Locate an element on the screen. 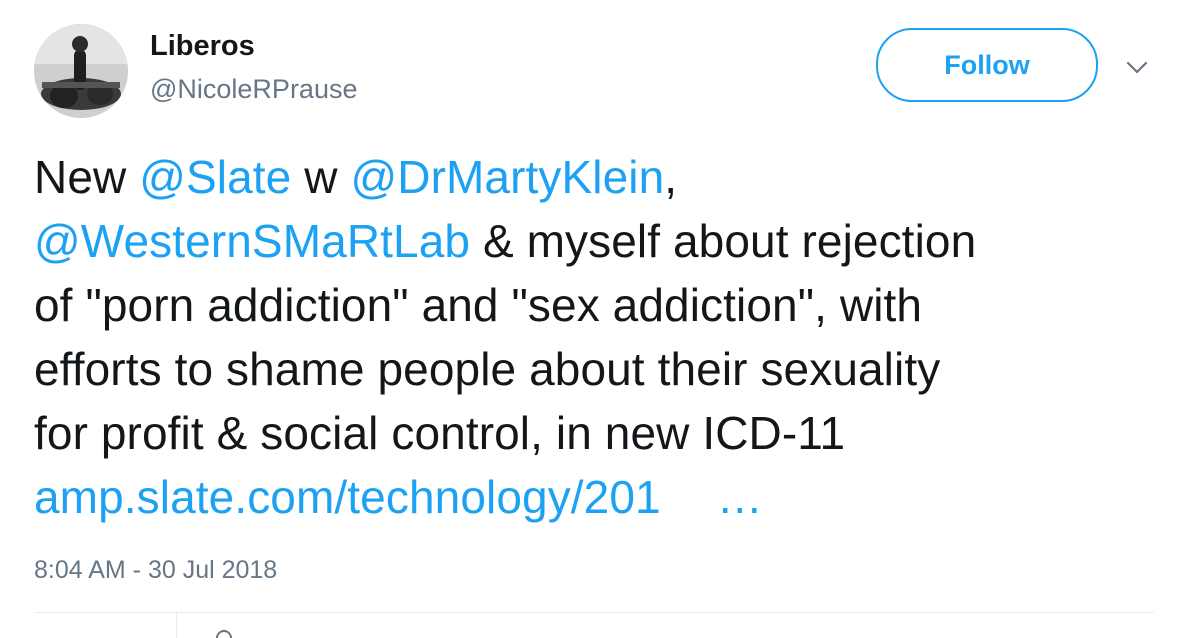  avatar-image is located at coordinates (81, 71).